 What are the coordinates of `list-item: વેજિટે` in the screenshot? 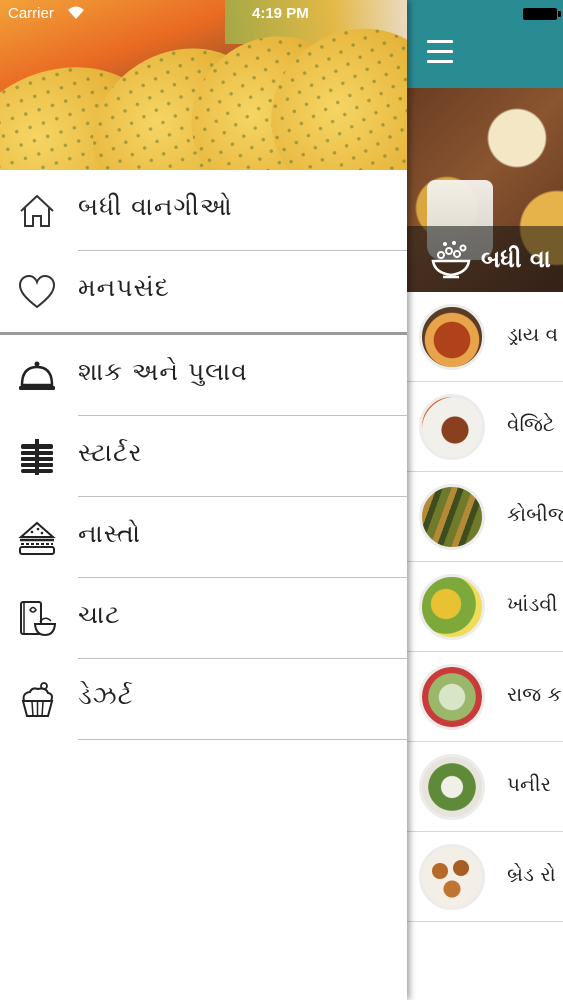 It's located at (485, 427).